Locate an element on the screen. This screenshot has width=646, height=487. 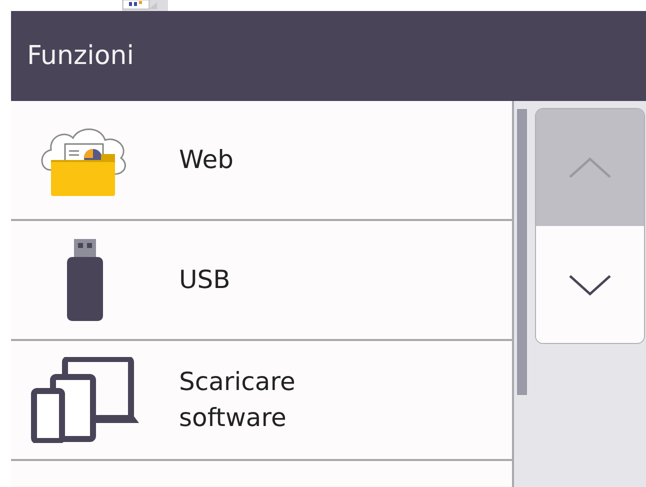
chevron-up-icon is located at coordinates (590, 167).